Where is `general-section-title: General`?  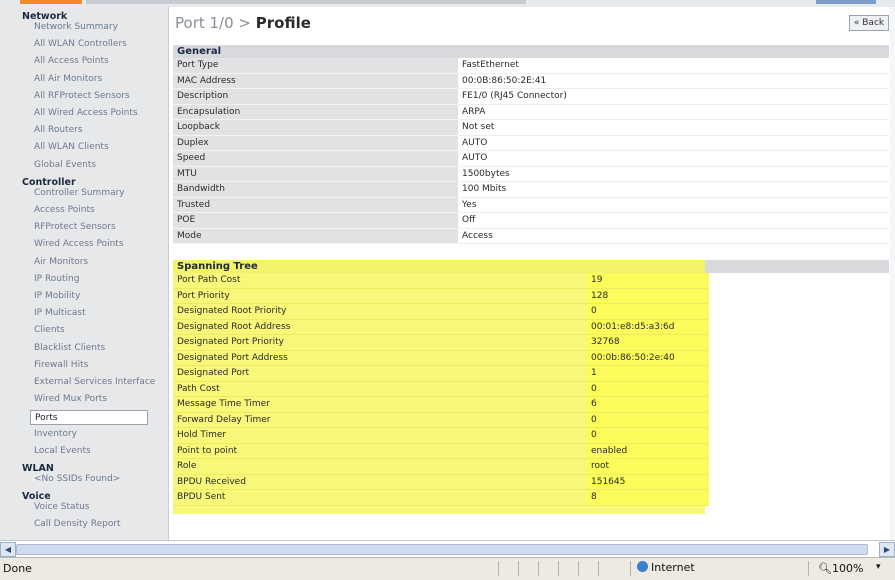 general-section-title: General is located at coordinates (531, 51).